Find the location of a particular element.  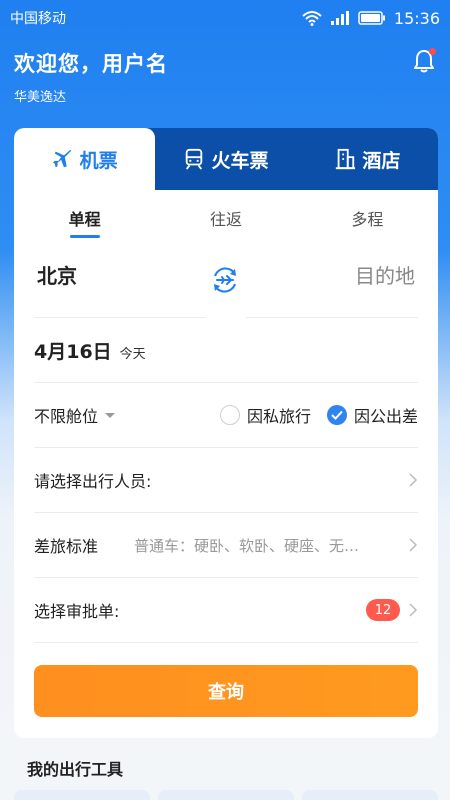

tab-trains: 火车票 is located at coordinates (225, 159).